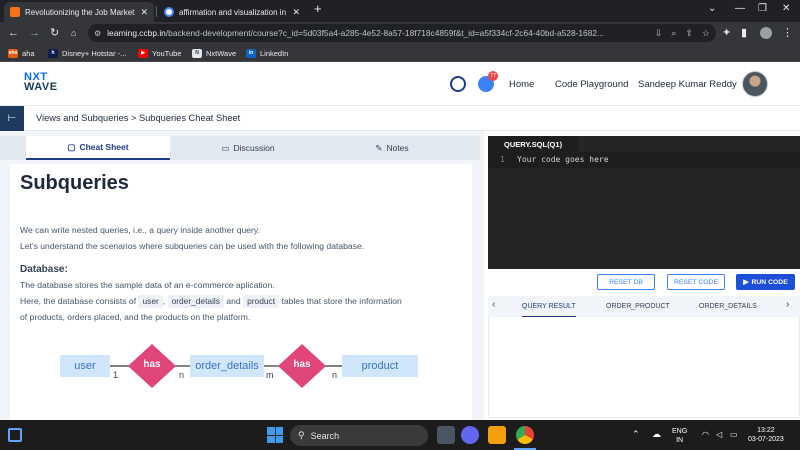 The width and height of the screenshot is (800, 450). What do you see at coordinates (28, 53) in the screenshot?
I see `bookmark-label: aha` at bounding box center [28, 53].